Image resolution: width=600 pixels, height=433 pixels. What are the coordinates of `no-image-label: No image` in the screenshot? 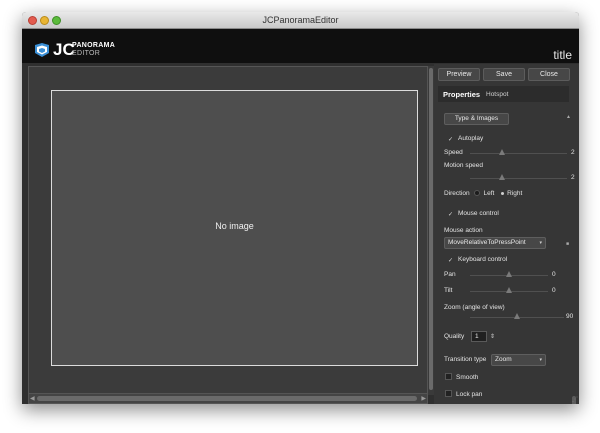 It's located at (234, 226).